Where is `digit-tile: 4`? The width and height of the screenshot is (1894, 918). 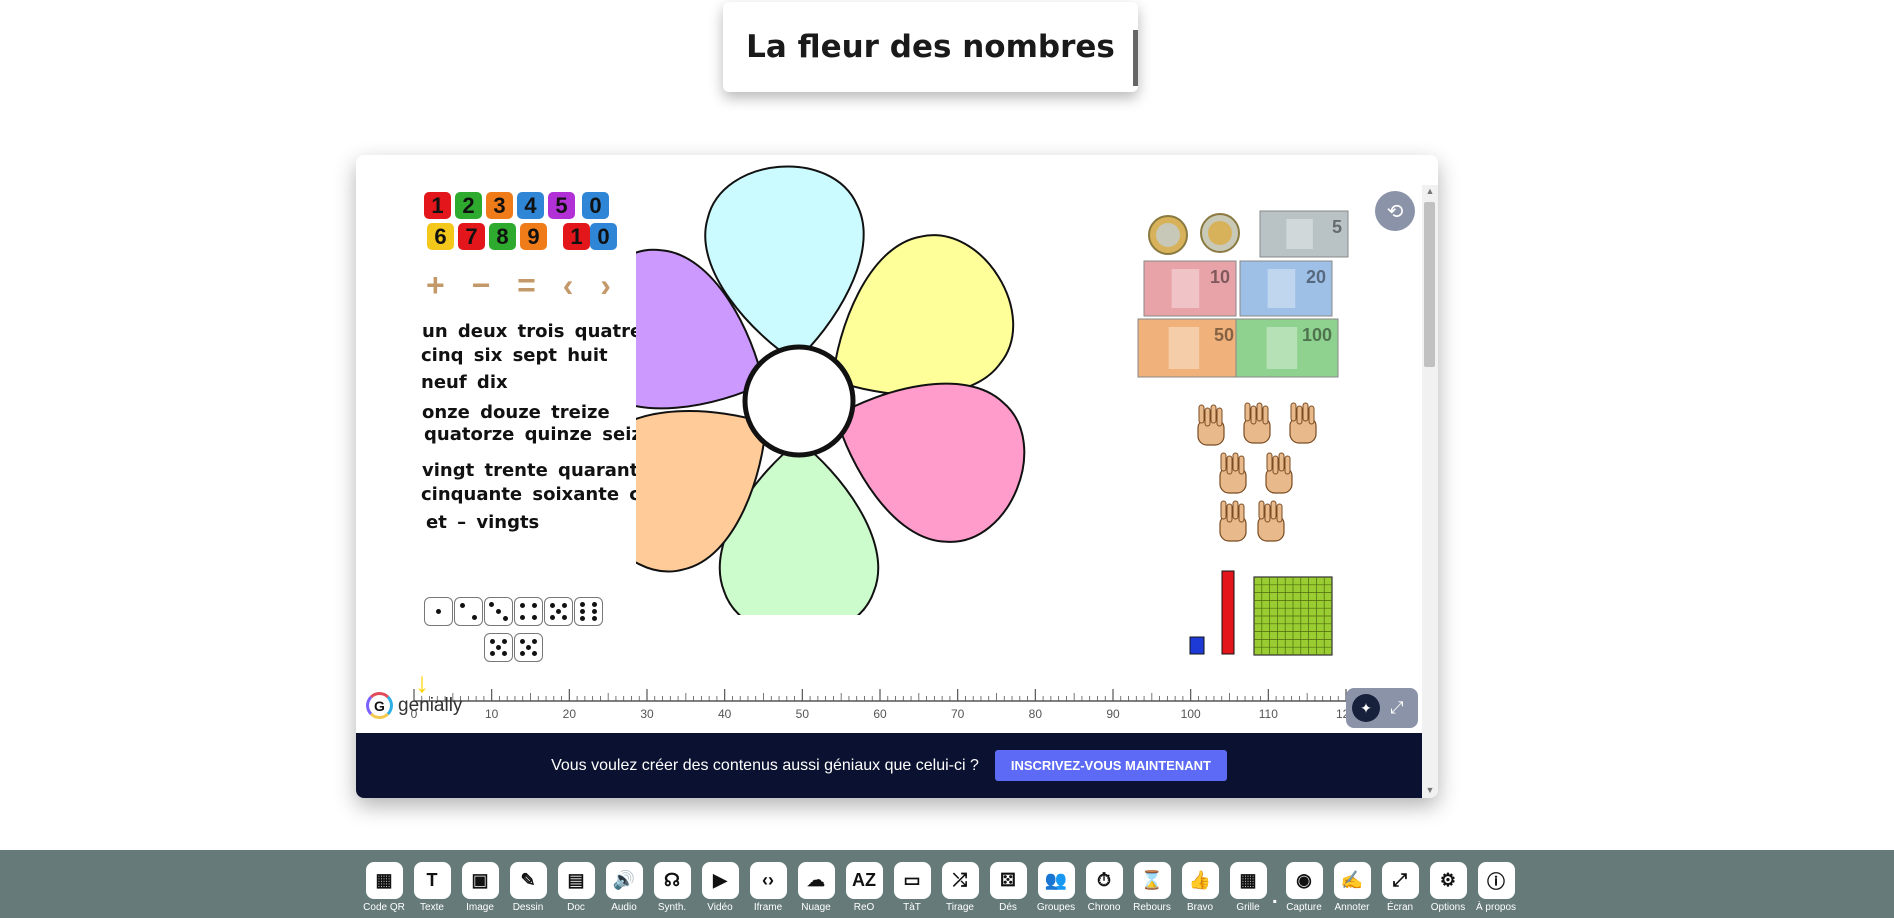 digit-tile: 4 is located at coordinates (530, 205).